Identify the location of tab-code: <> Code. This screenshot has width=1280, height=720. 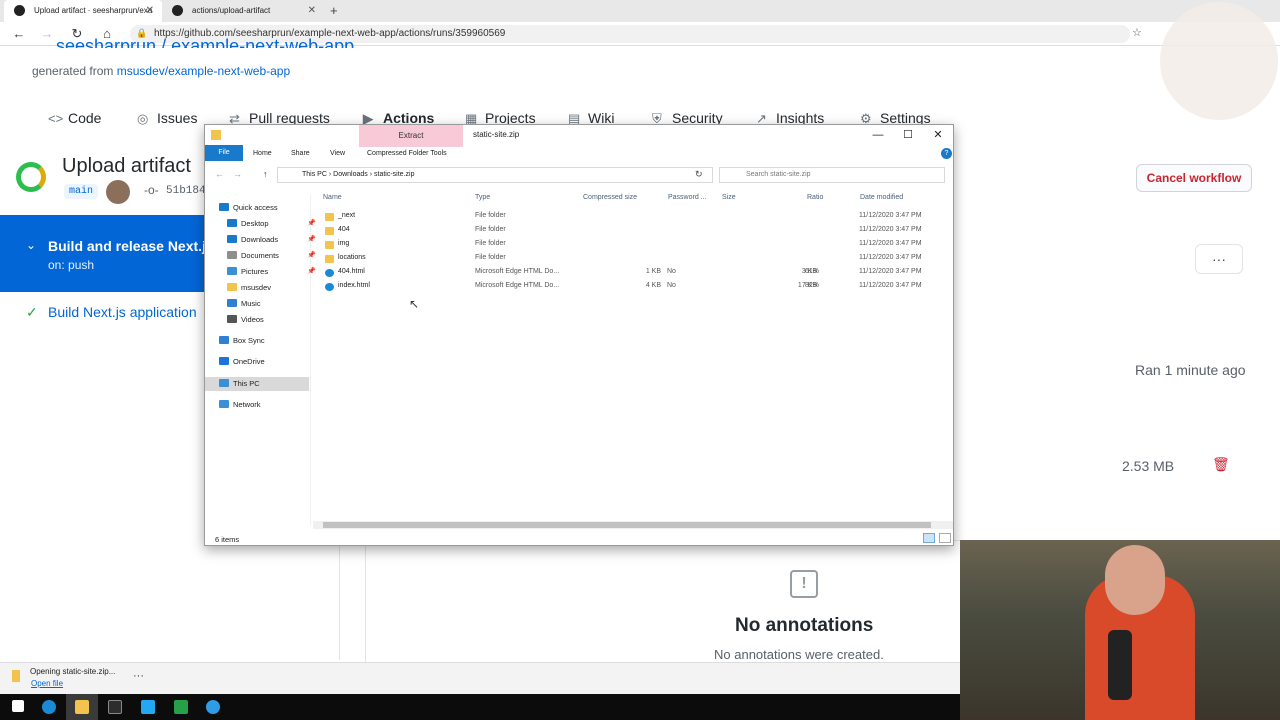
(74, 118).